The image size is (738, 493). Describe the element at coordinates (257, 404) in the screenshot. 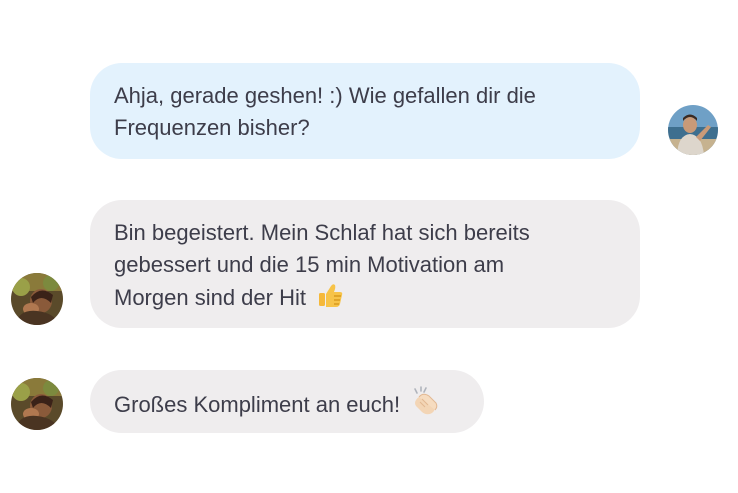

I see `message-text-line: Großes Kompliment an euch!` at that location.